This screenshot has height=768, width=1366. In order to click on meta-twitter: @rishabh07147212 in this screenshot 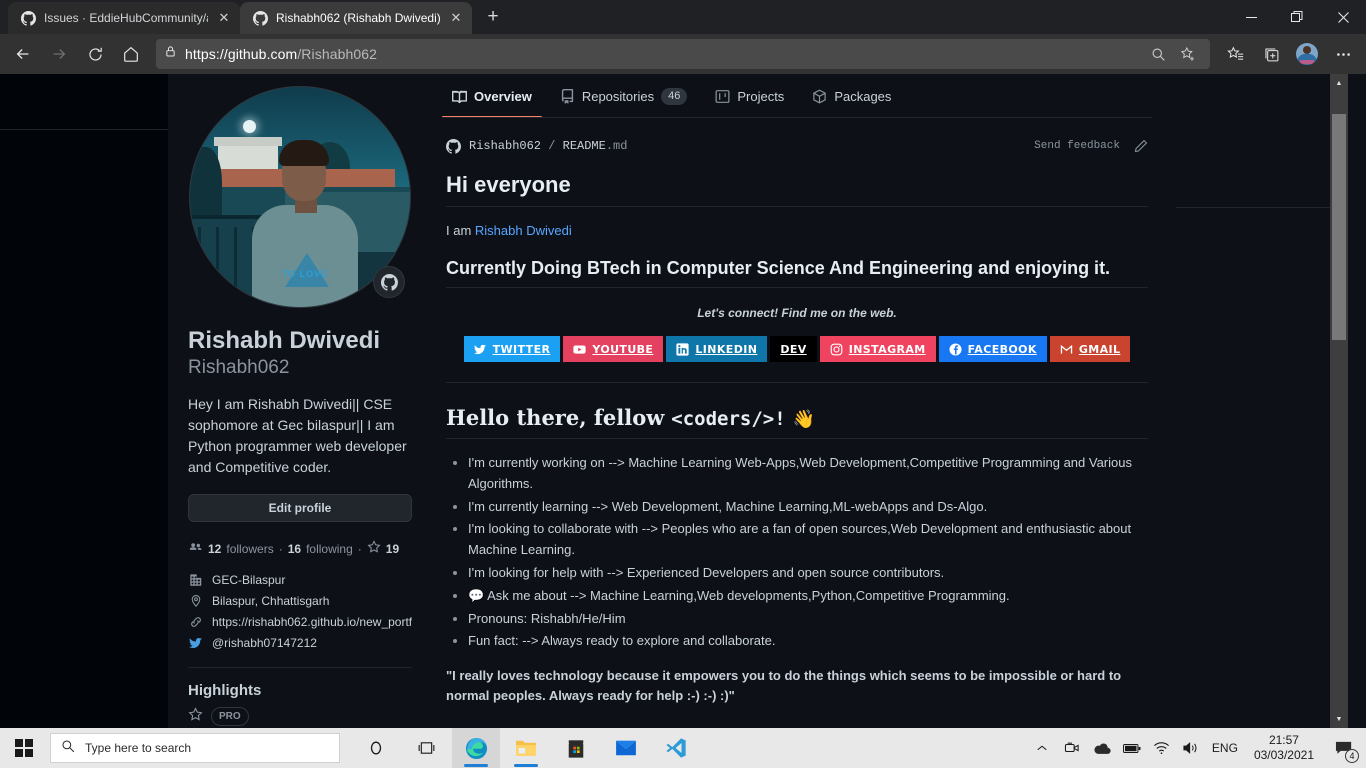, I will do `click(300, 643)`.